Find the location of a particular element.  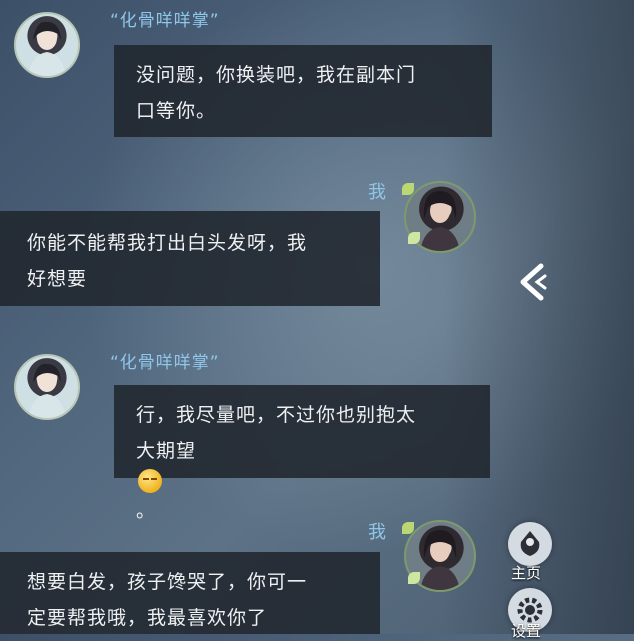

sender-name-4: 我 is located at coordinates (377, 532).